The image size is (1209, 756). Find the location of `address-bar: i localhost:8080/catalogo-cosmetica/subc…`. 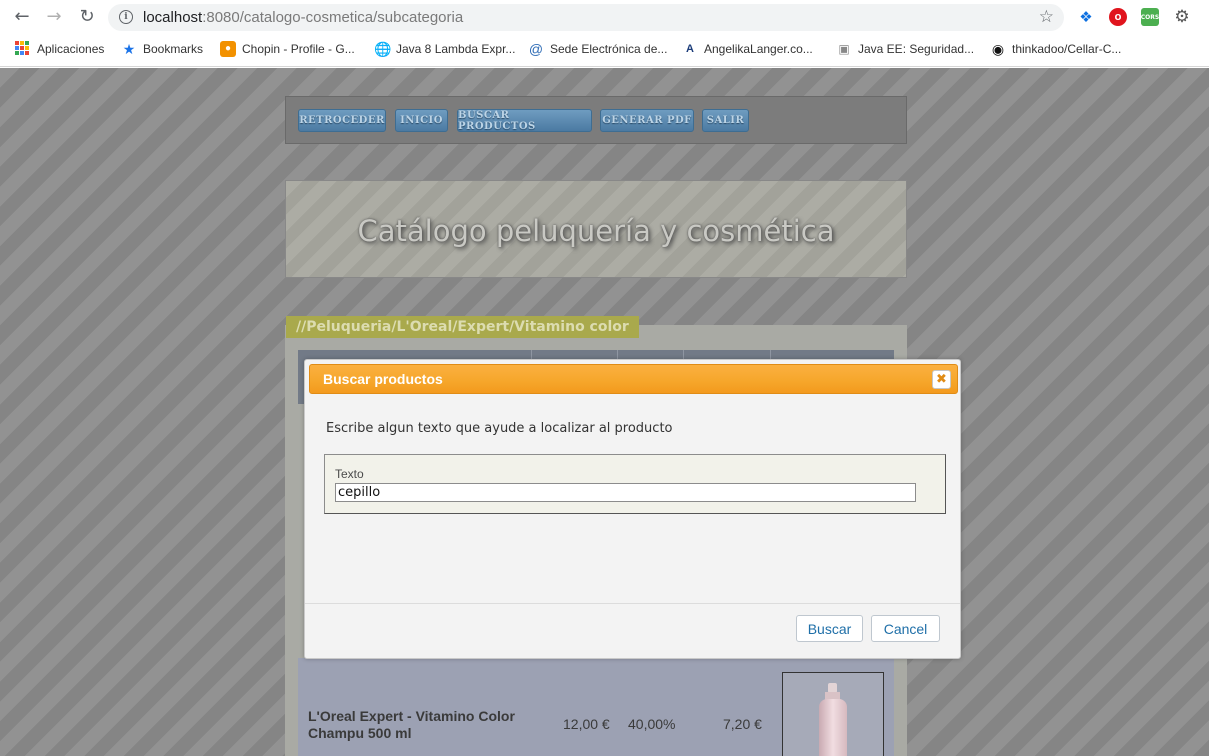

address-bar: i localhost:8080/catalogo-cosmetica/subc… is located at coordinates (586, 17).